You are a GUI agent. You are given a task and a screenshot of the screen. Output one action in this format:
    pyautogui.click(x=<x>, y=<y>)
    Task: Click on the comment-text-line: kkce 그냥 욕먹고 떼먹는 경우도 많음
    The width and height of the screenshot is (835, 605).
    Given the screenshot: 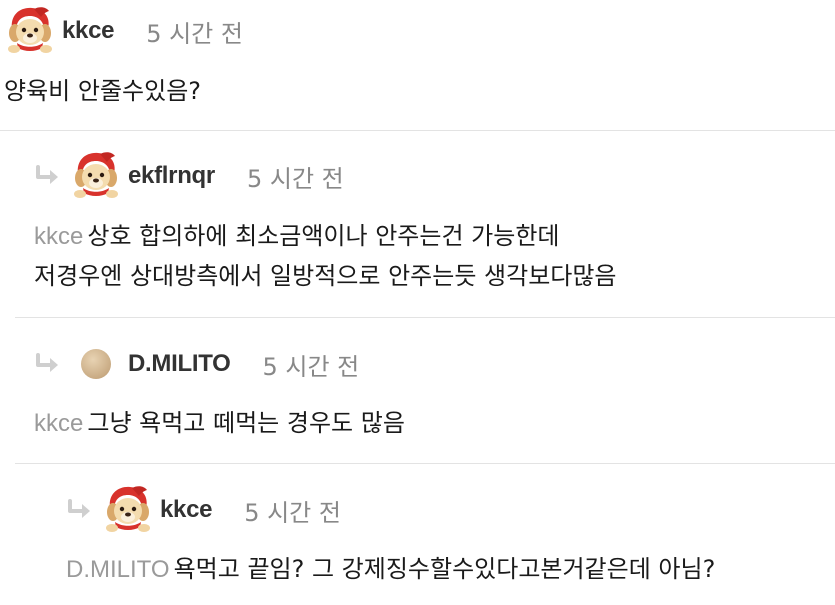 What is the action you would take?
    pyautogui.click(x=219, y=423)
    